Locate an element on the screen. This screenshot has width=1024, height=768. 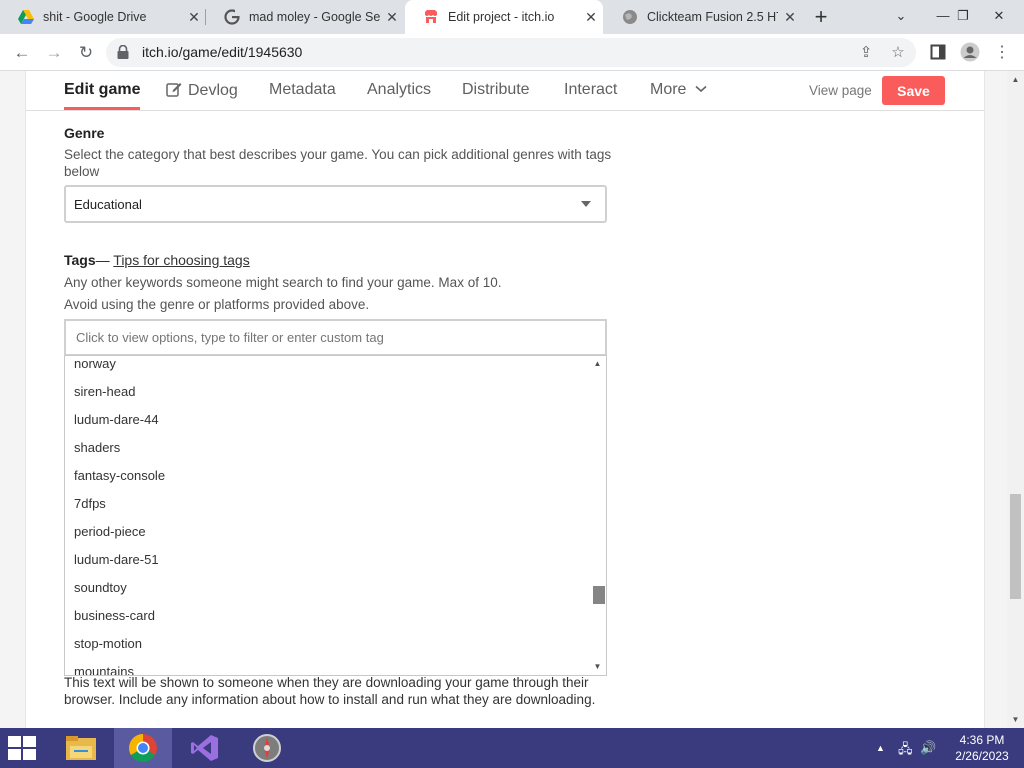
new-tab-button: + is located at coordinates (821, 17).